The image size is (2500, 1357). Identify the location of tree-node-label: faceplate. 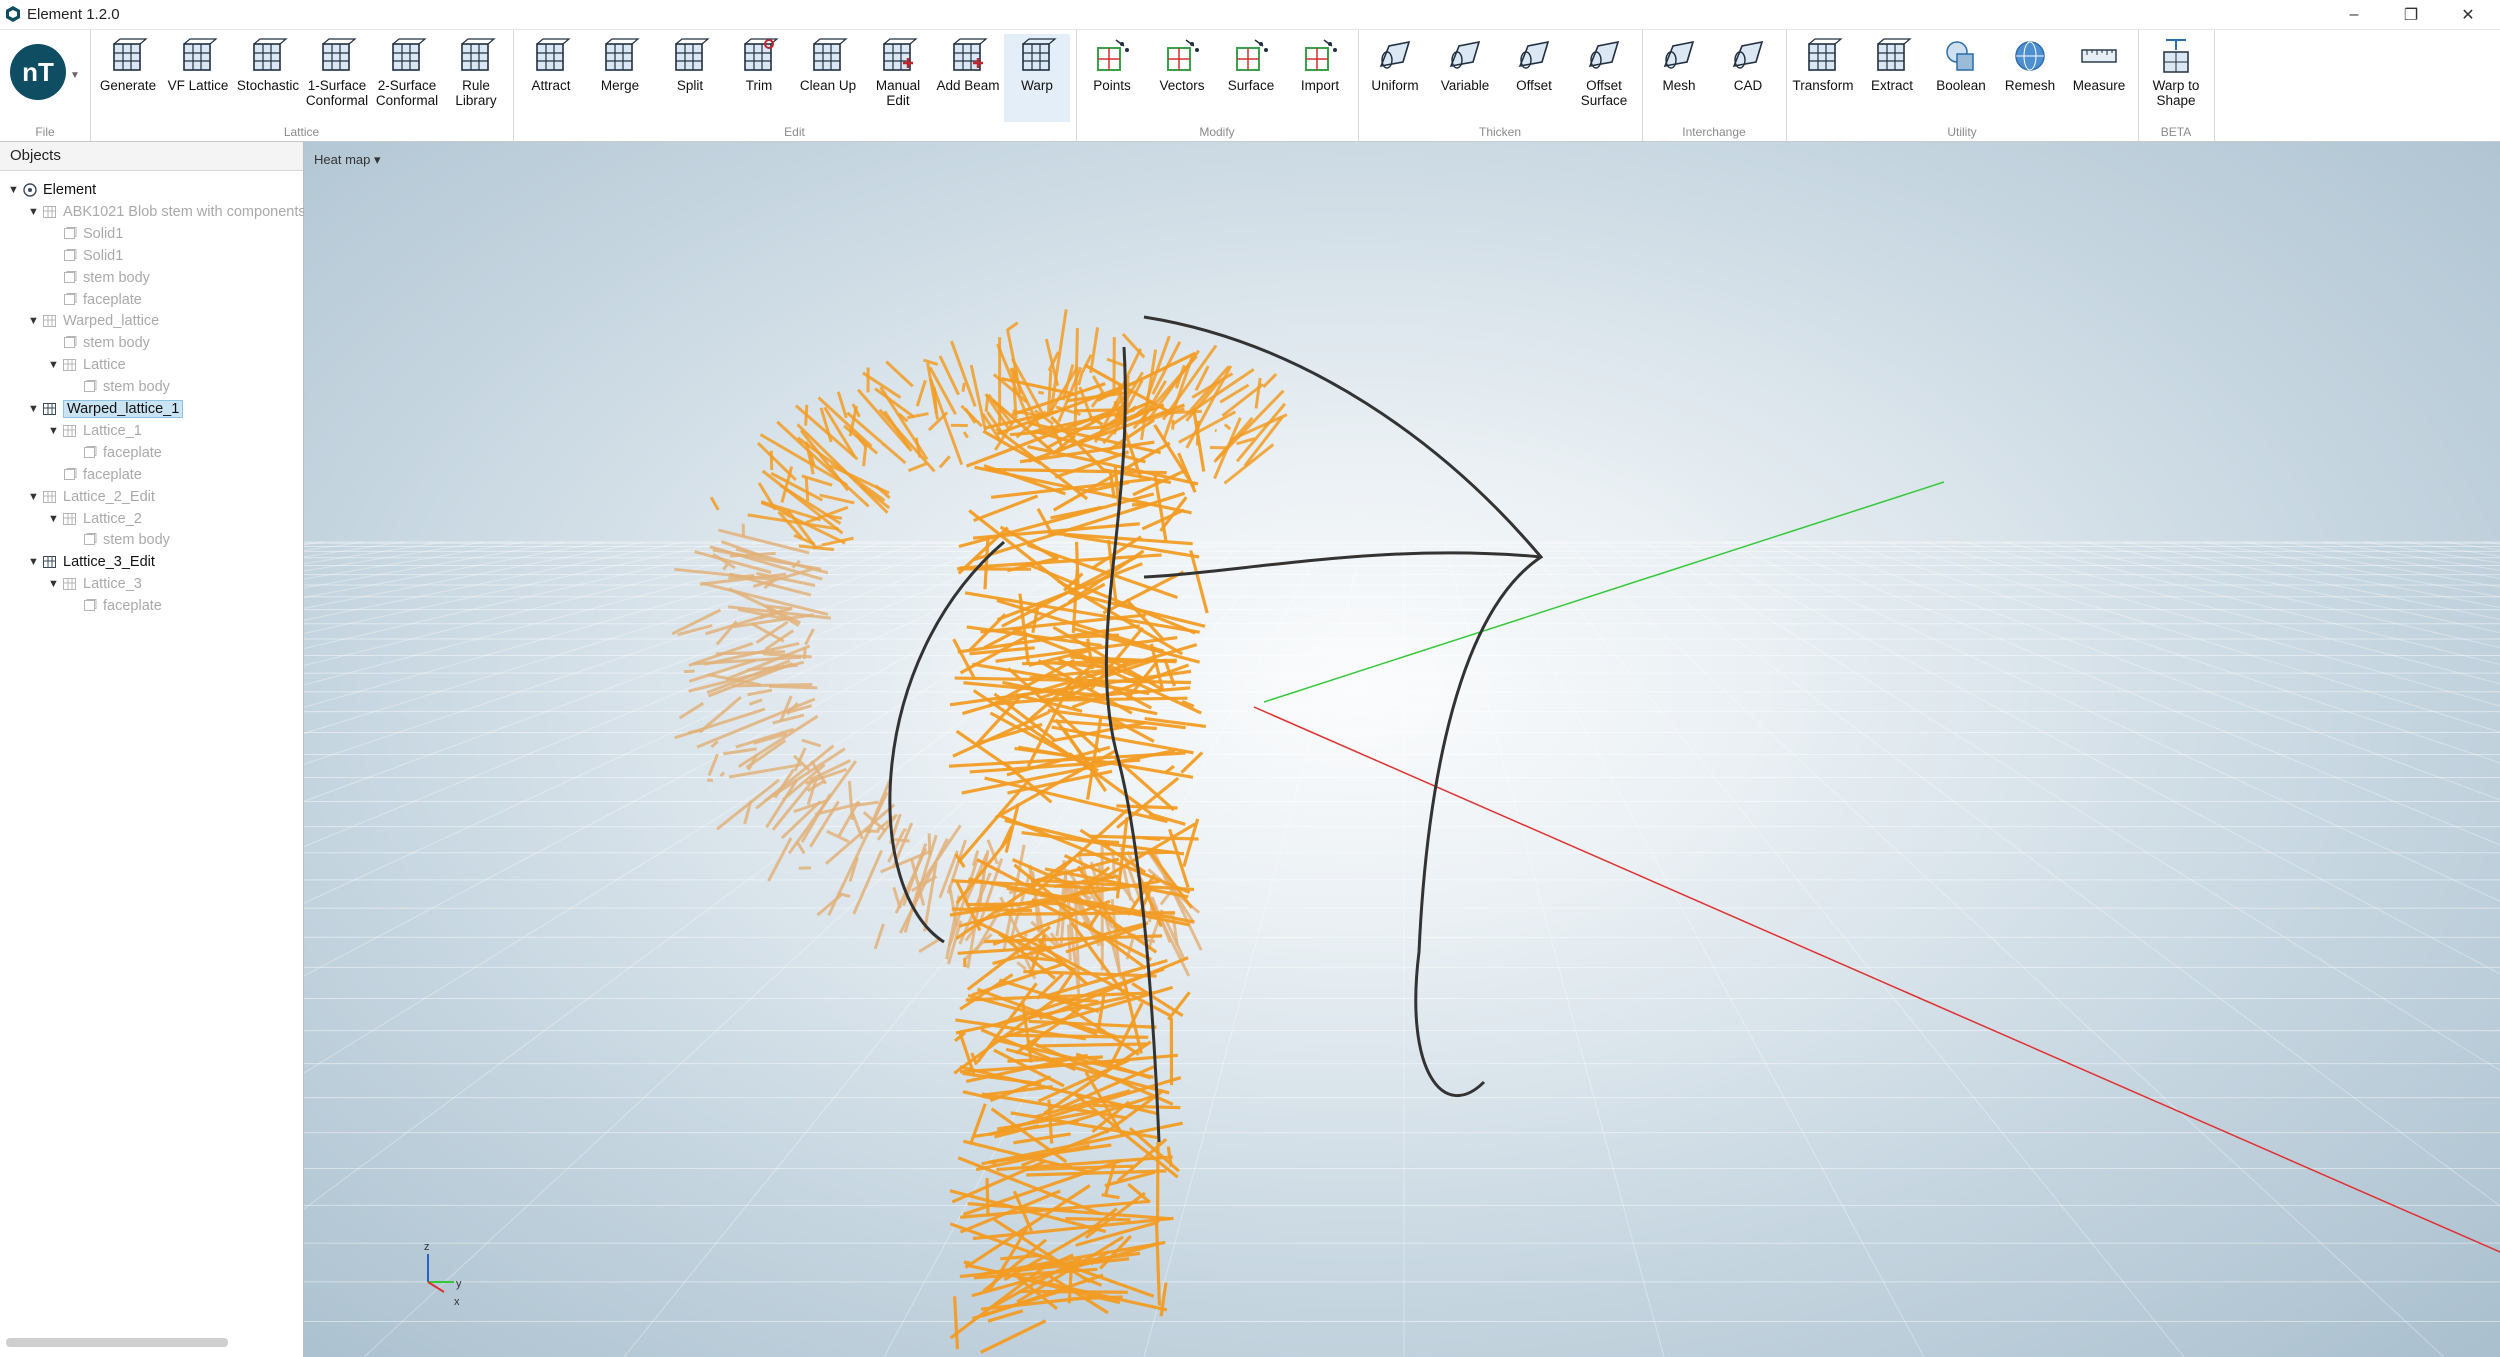
(112, 299).